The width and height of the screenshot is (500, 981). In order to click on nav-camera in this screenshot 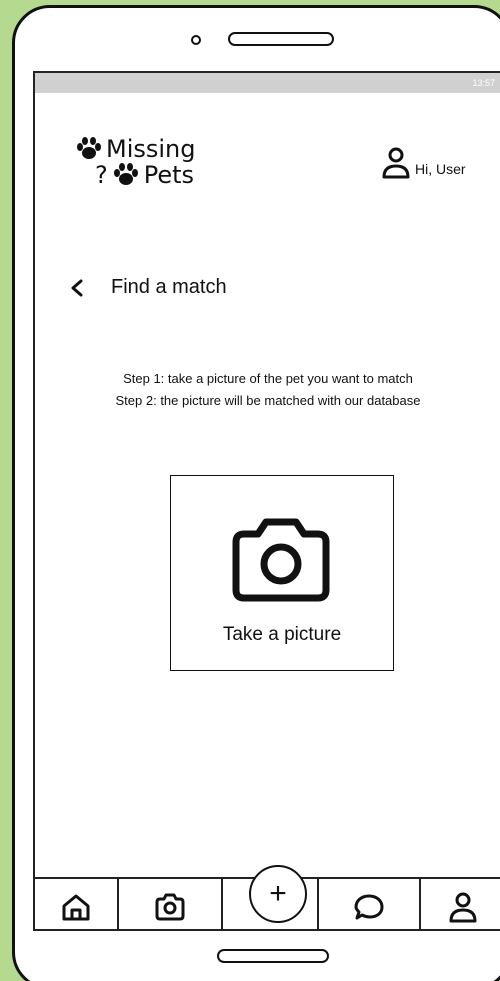, I will do `click(170, 904)`.